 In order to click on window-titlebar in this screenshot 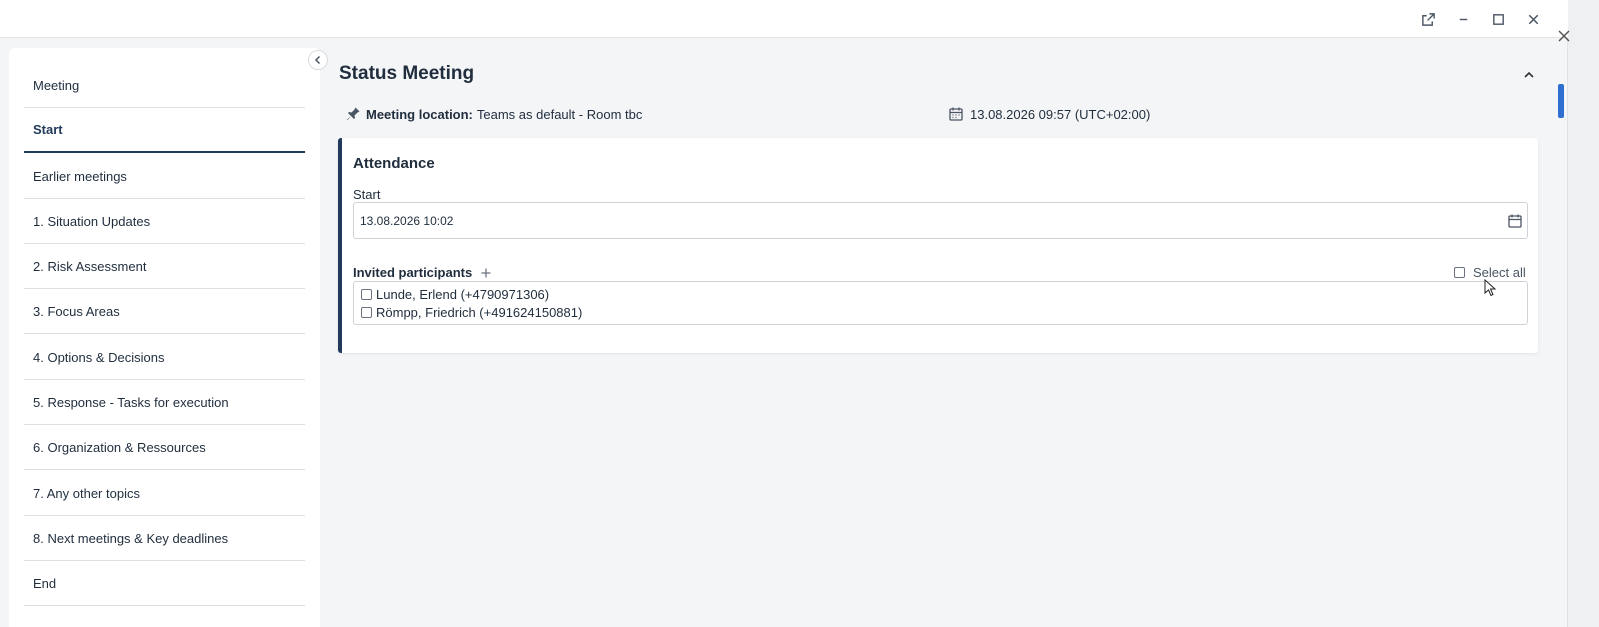, I will do `click(784, 19)`.